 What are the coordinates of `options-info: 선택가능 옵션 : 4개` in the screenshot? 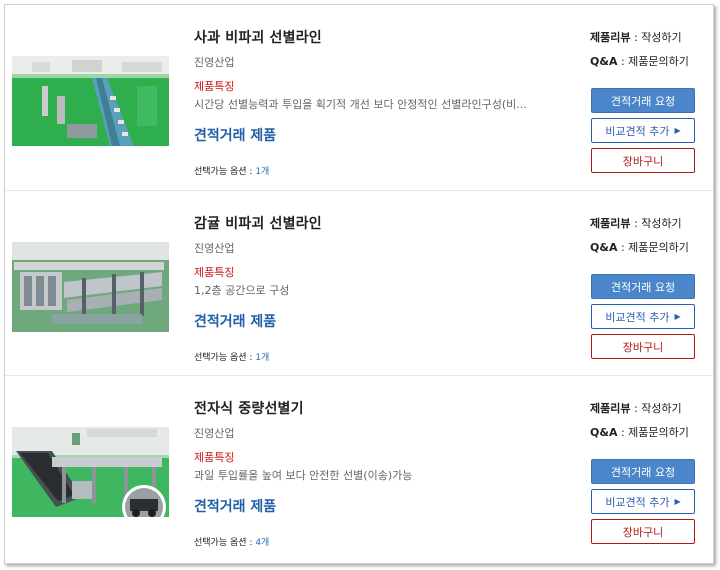 It's located at (231, 541).